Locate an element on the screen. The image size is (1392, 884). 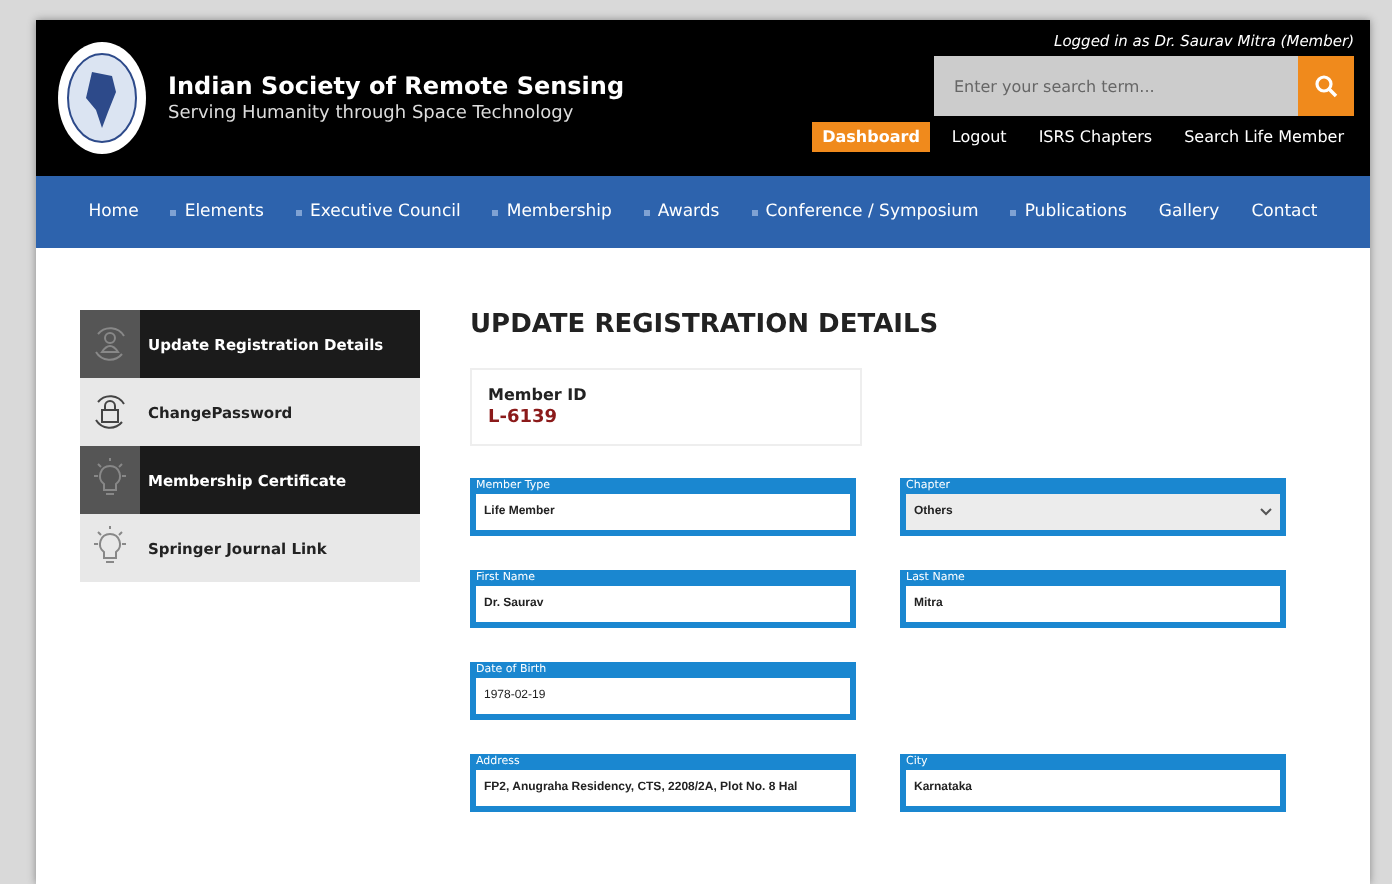
nav-link: Conference / Symposium is located at coordinates (872, 212).